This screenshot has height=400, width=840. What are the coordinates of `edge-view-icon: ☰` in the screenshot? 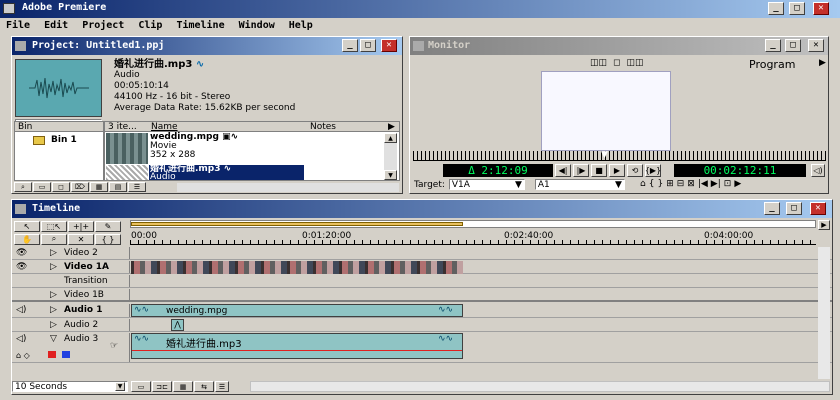 It's located at (222, 386).